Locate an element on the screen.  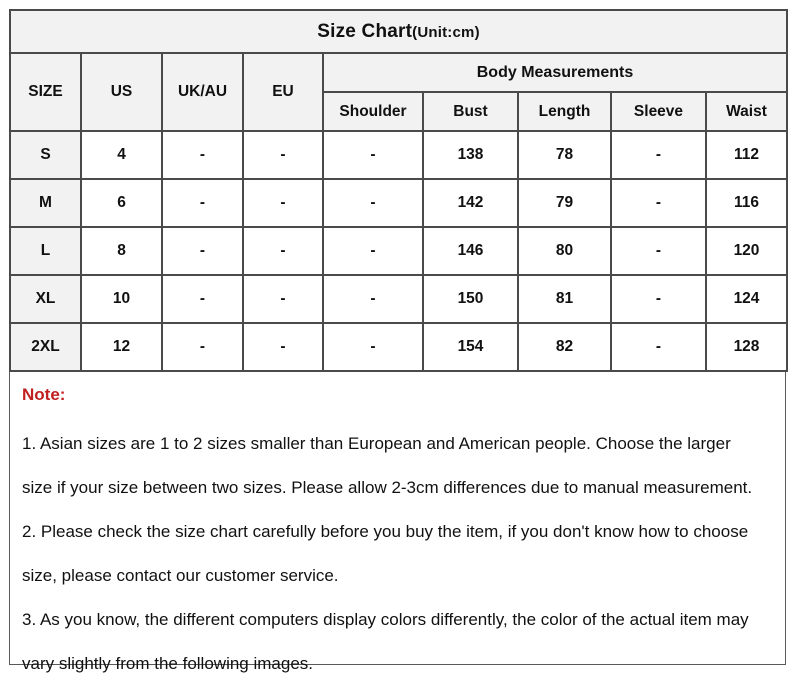
cell-length: 78 is located at coordinates (564, 155).